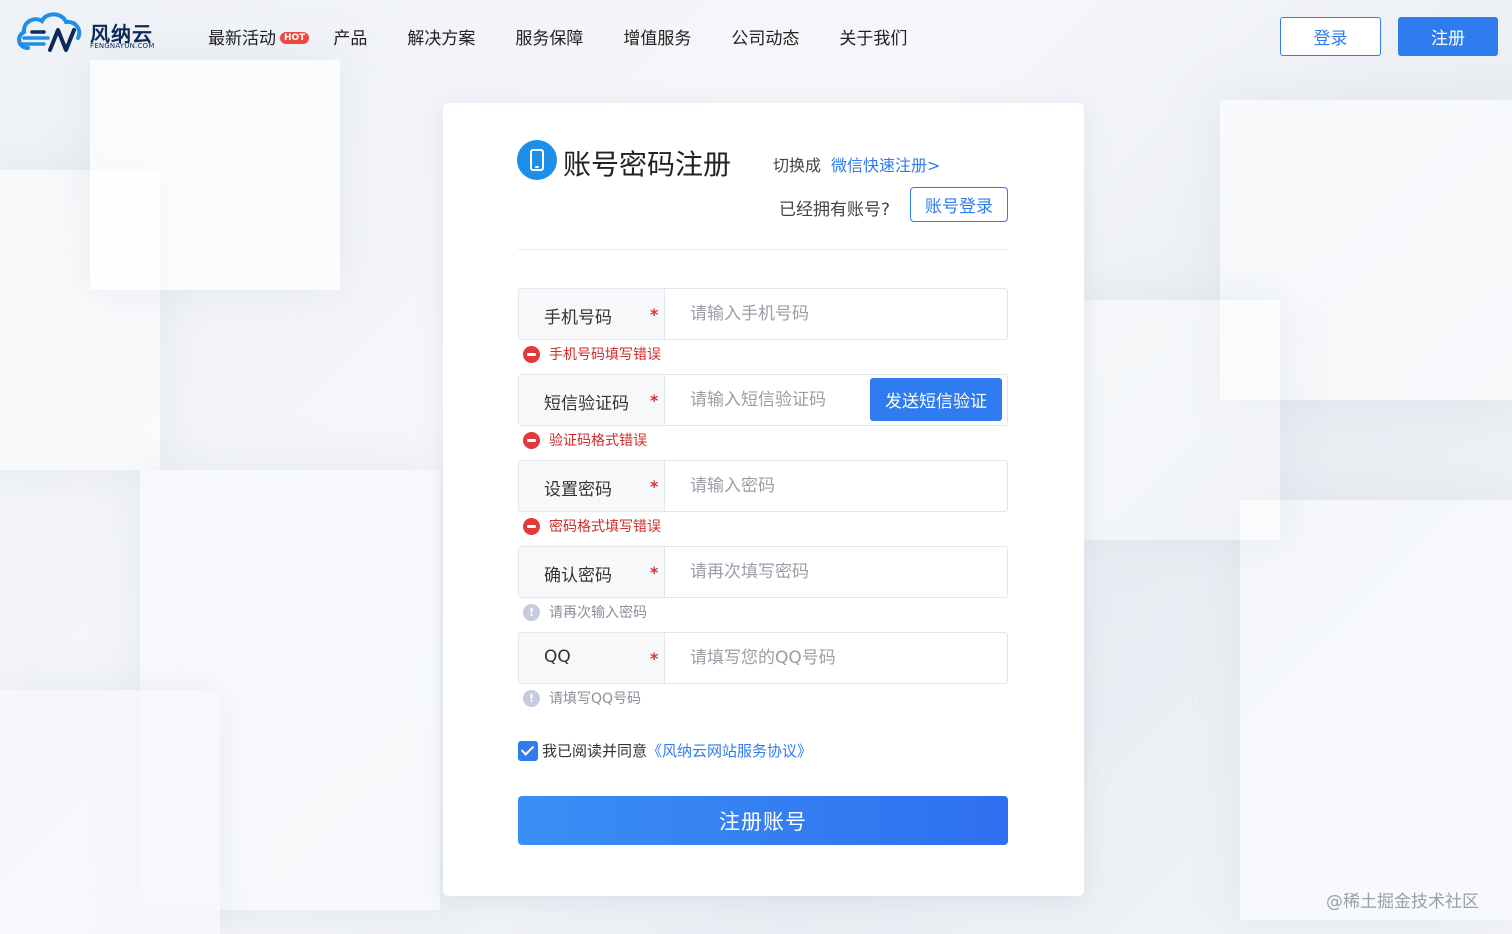  Describe the element at coordinates (763, 249) in the screenshot. I see `divider` at that location.